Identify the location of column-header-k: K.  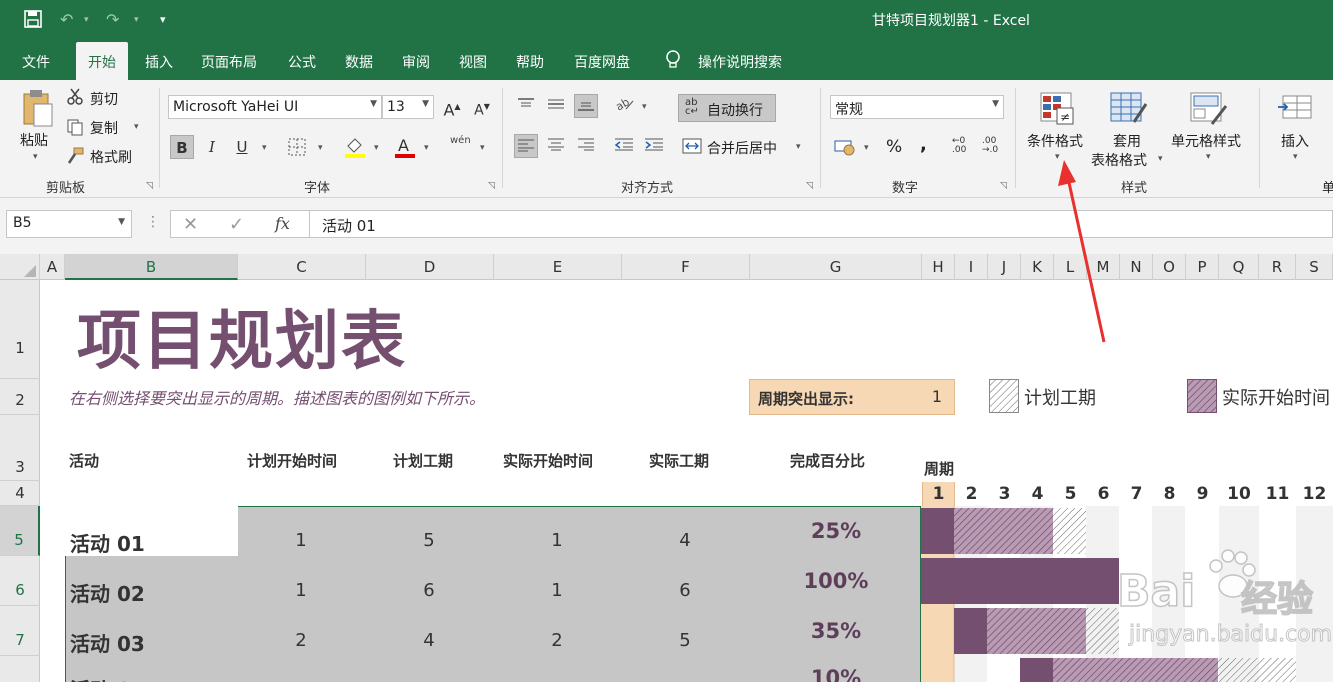
(1037, 267).